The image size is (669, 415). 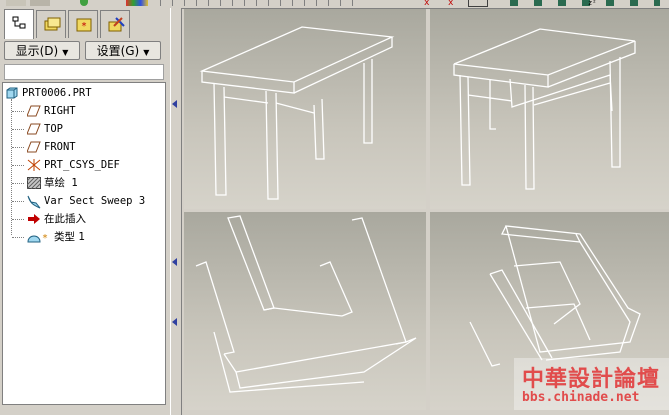 I want to click on type-feature-icon: *, so click(x=37, y=238).